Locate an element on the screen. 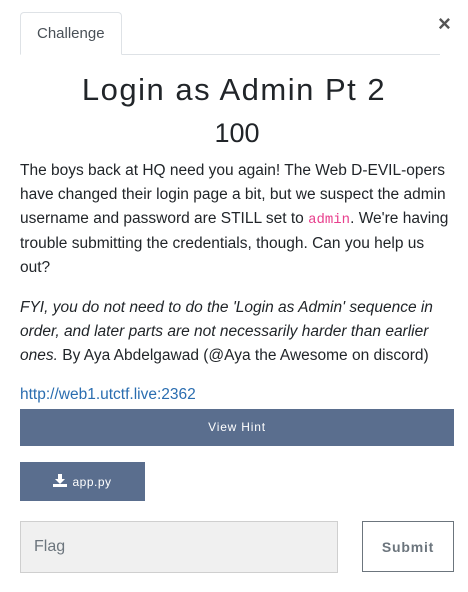  tab-challenge: Challenge is located at coordinates (71, 33).